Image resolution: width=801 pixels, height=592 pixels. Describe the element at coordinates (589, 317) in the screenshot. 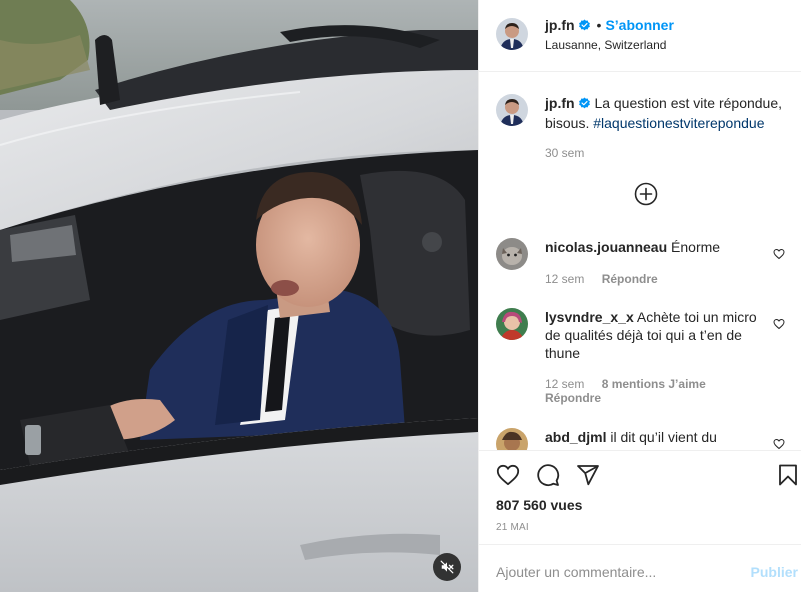

I see `comment-username: lysvndre_x_x` at that location.